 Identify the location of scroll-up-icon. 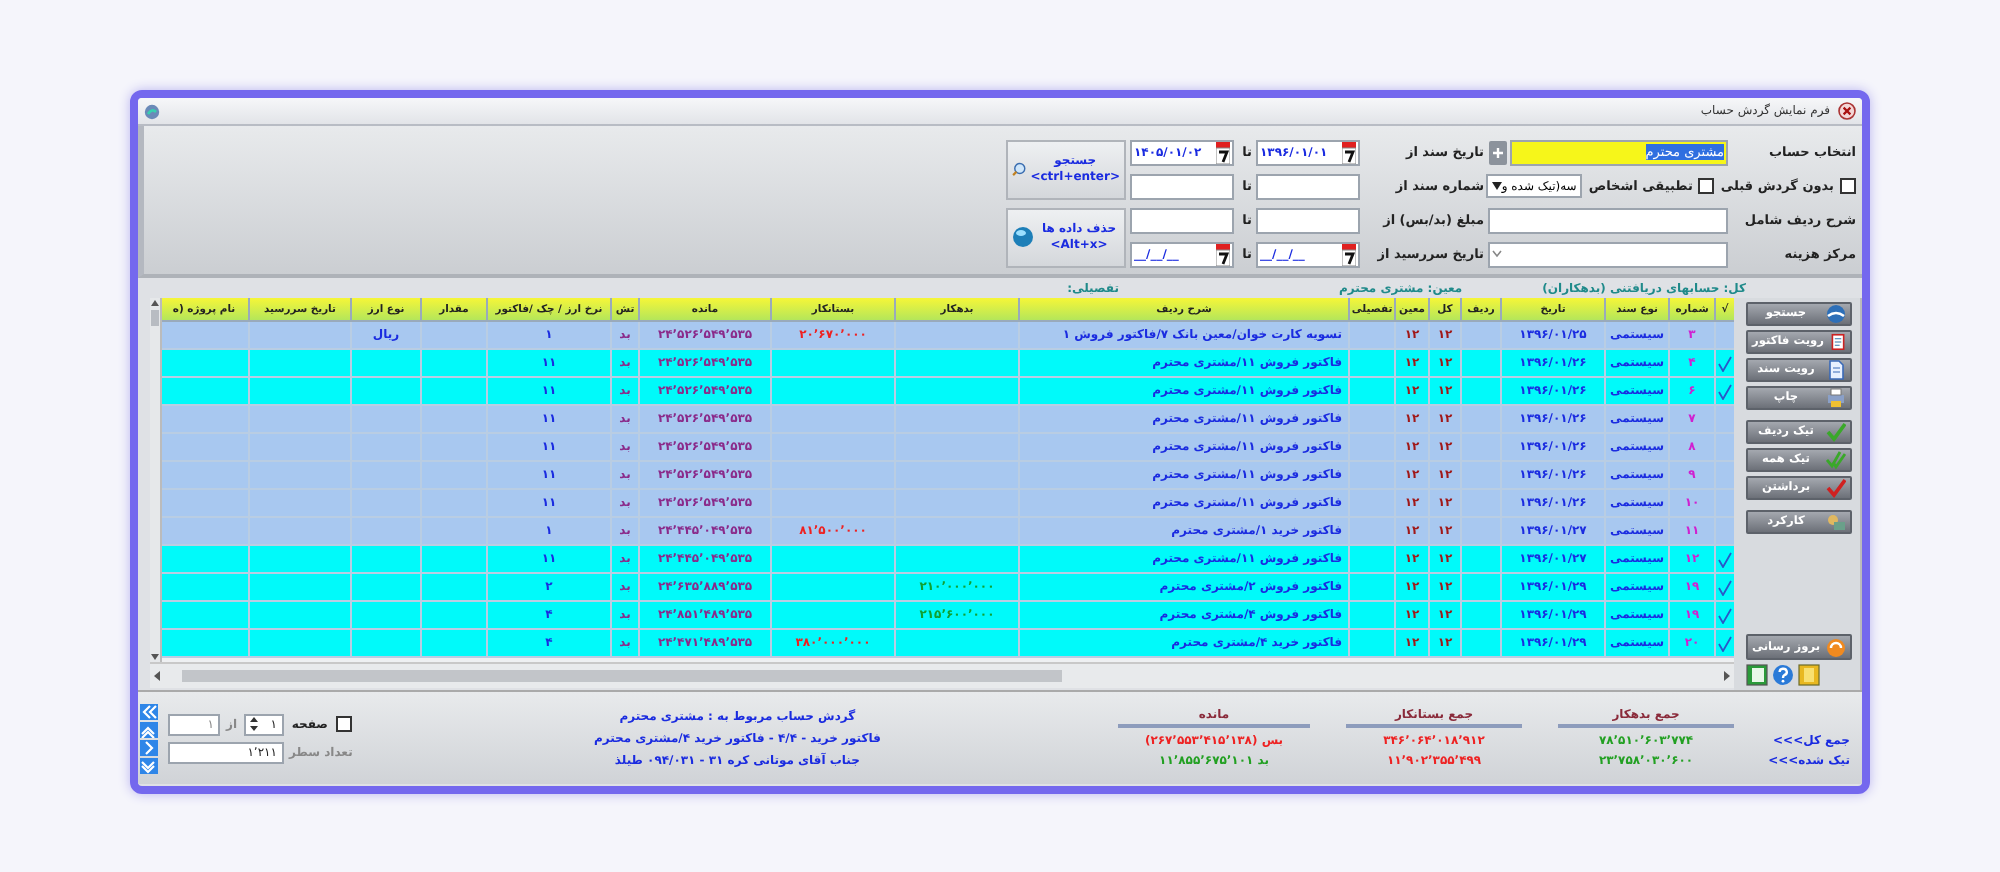
(155, 303).